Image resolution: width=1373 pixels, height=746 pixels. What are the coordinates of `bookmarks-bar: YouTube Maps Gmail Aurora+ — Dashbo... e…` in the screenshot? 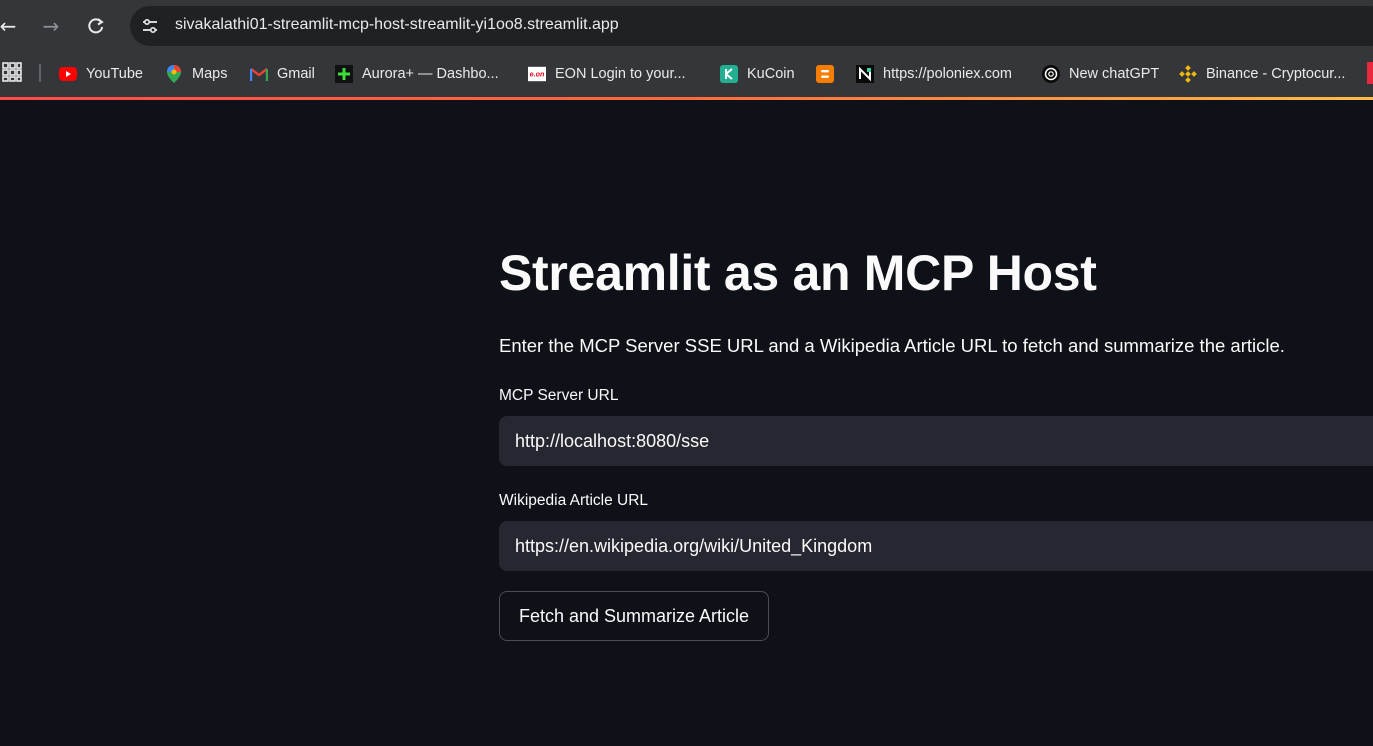 It's located at (686, 74).